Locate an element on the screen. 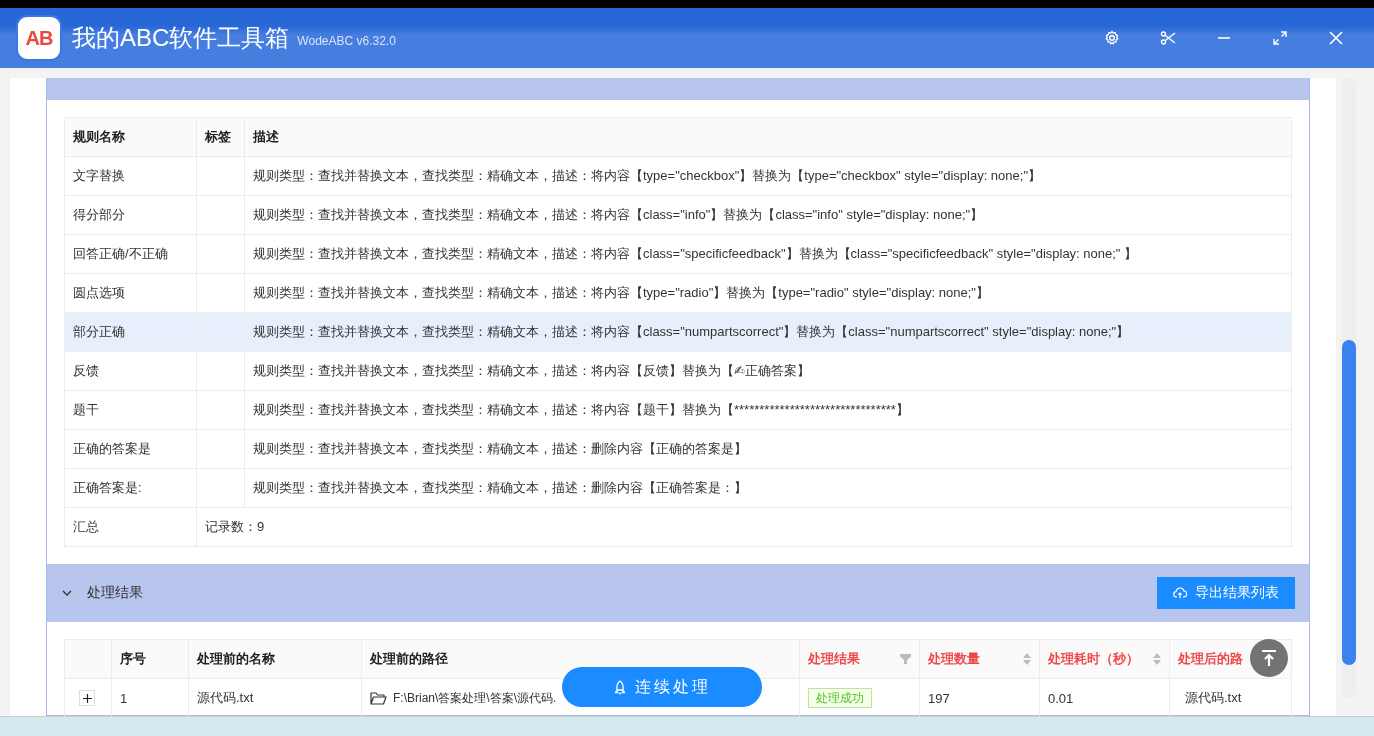 This screenshot has width=1374, height=736. table-cell: 规则类型：查找并替换文本，查找类型：精确文本，描述：将内容【class="info"】替换为【class="info" style="display: none;"】 is located at coordinates (768, 215).